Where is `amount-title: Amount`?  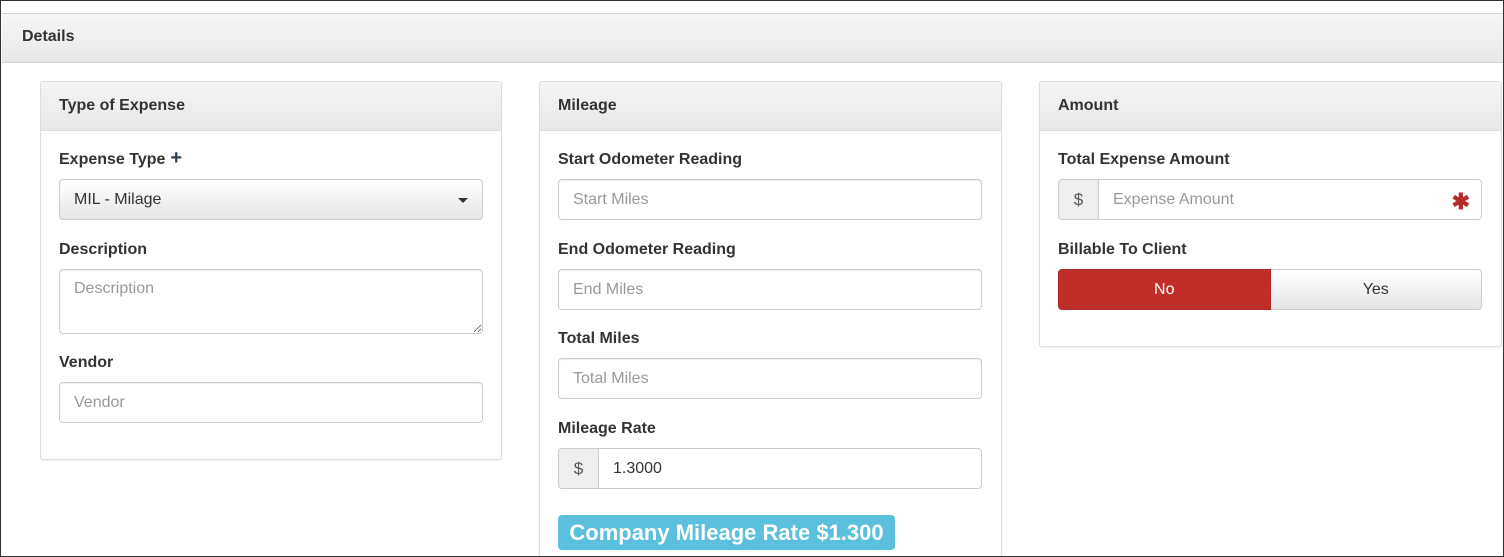 amount-title: Amount is located at coordinates (1088, 105).